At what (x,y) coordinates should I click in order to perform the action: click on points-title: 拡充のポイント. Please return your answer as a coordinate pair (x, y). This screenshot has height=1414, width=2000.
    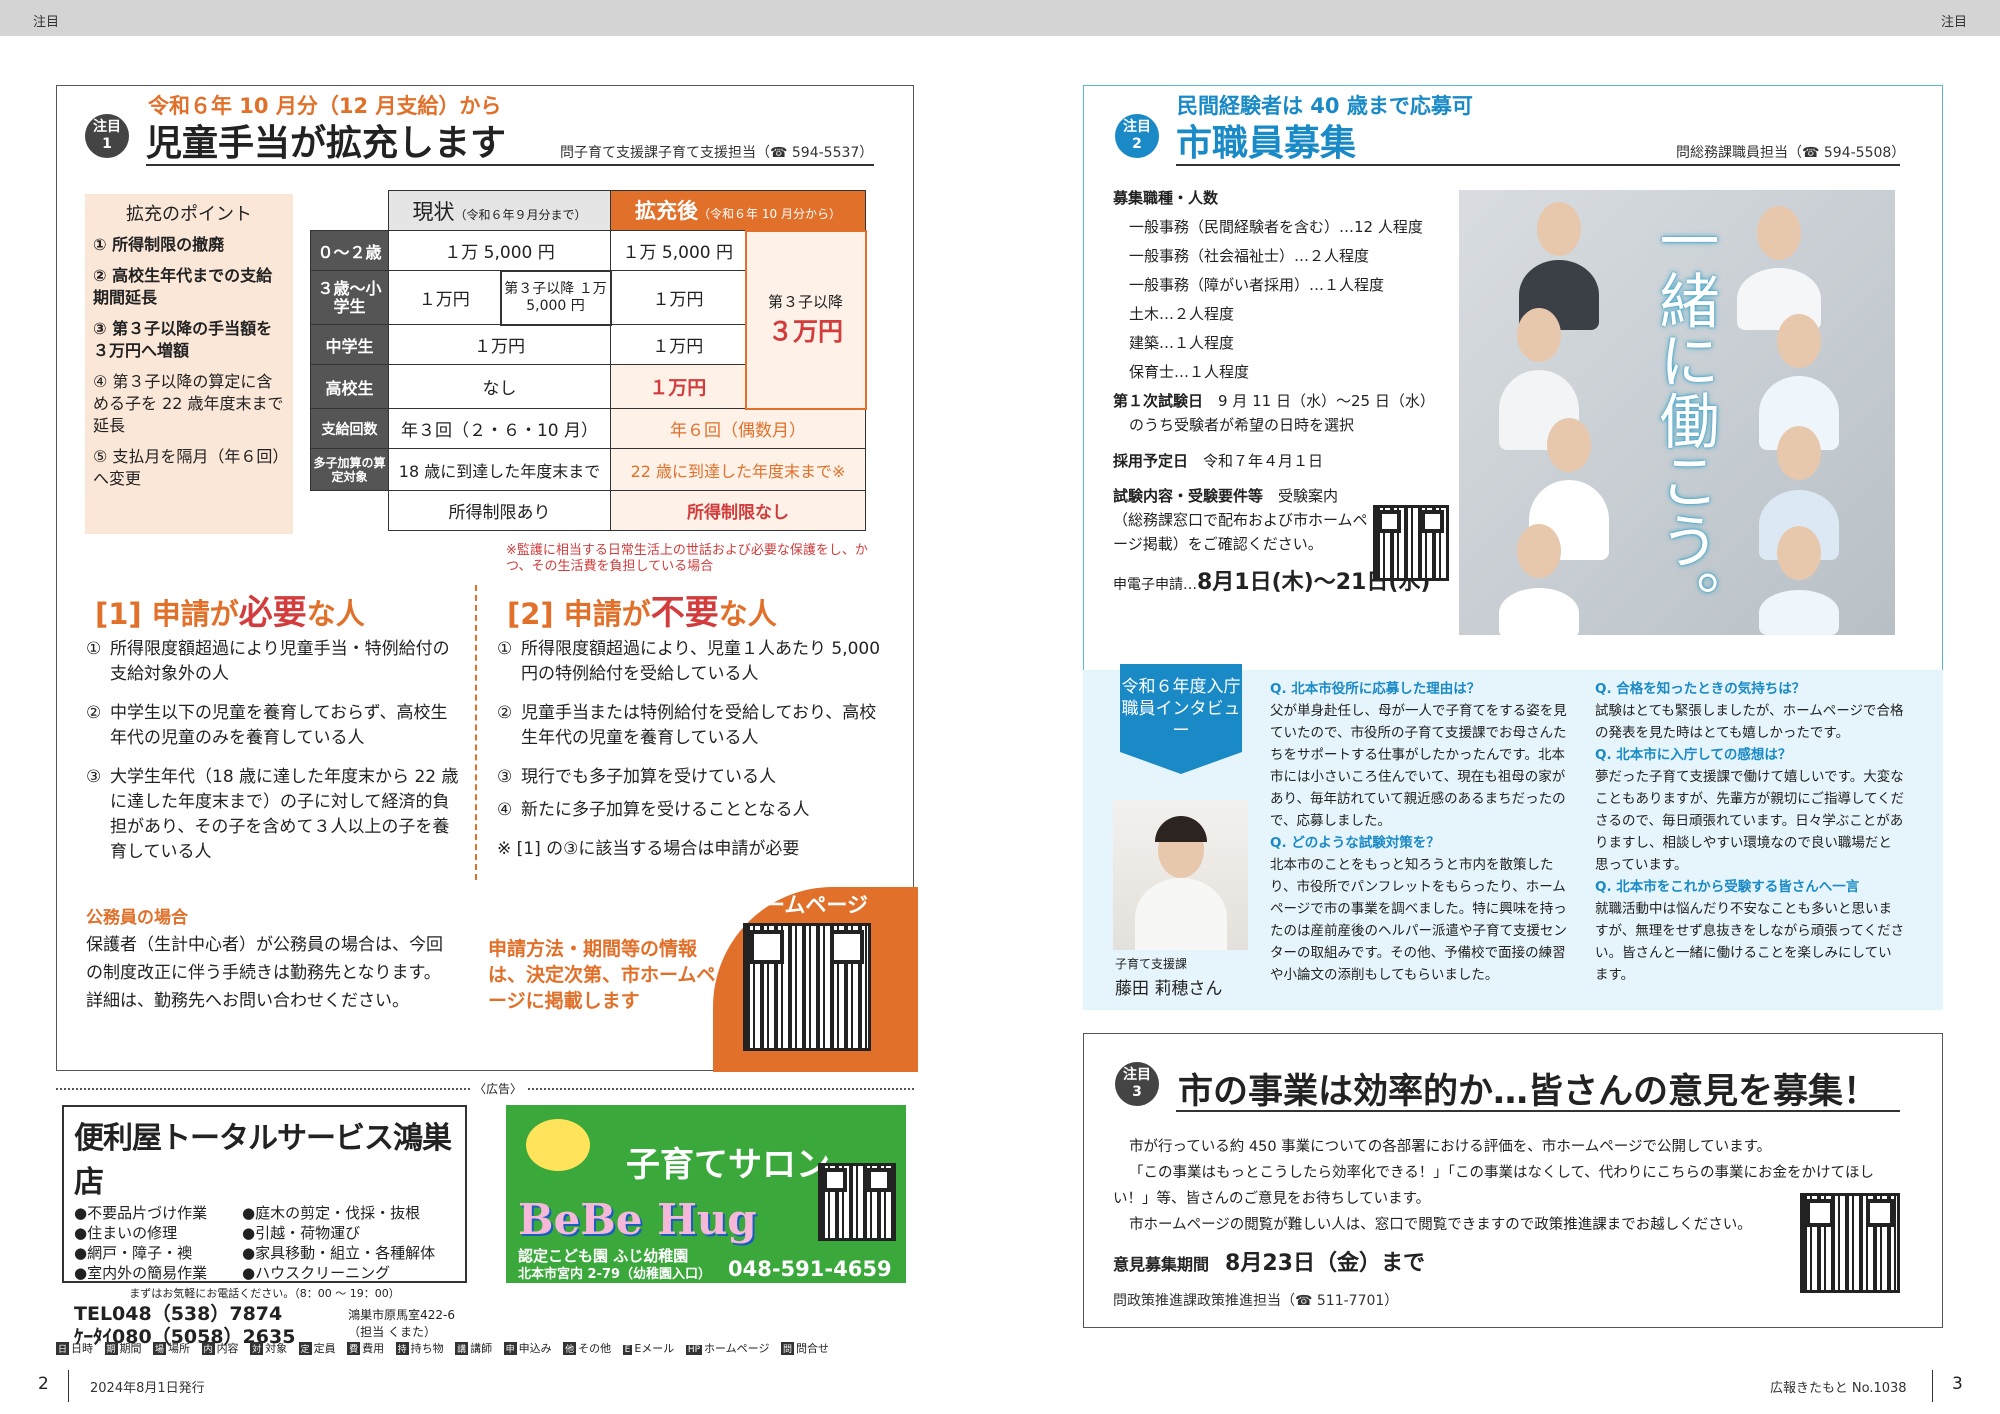
    Looking at the image, I should click on (189, 214).